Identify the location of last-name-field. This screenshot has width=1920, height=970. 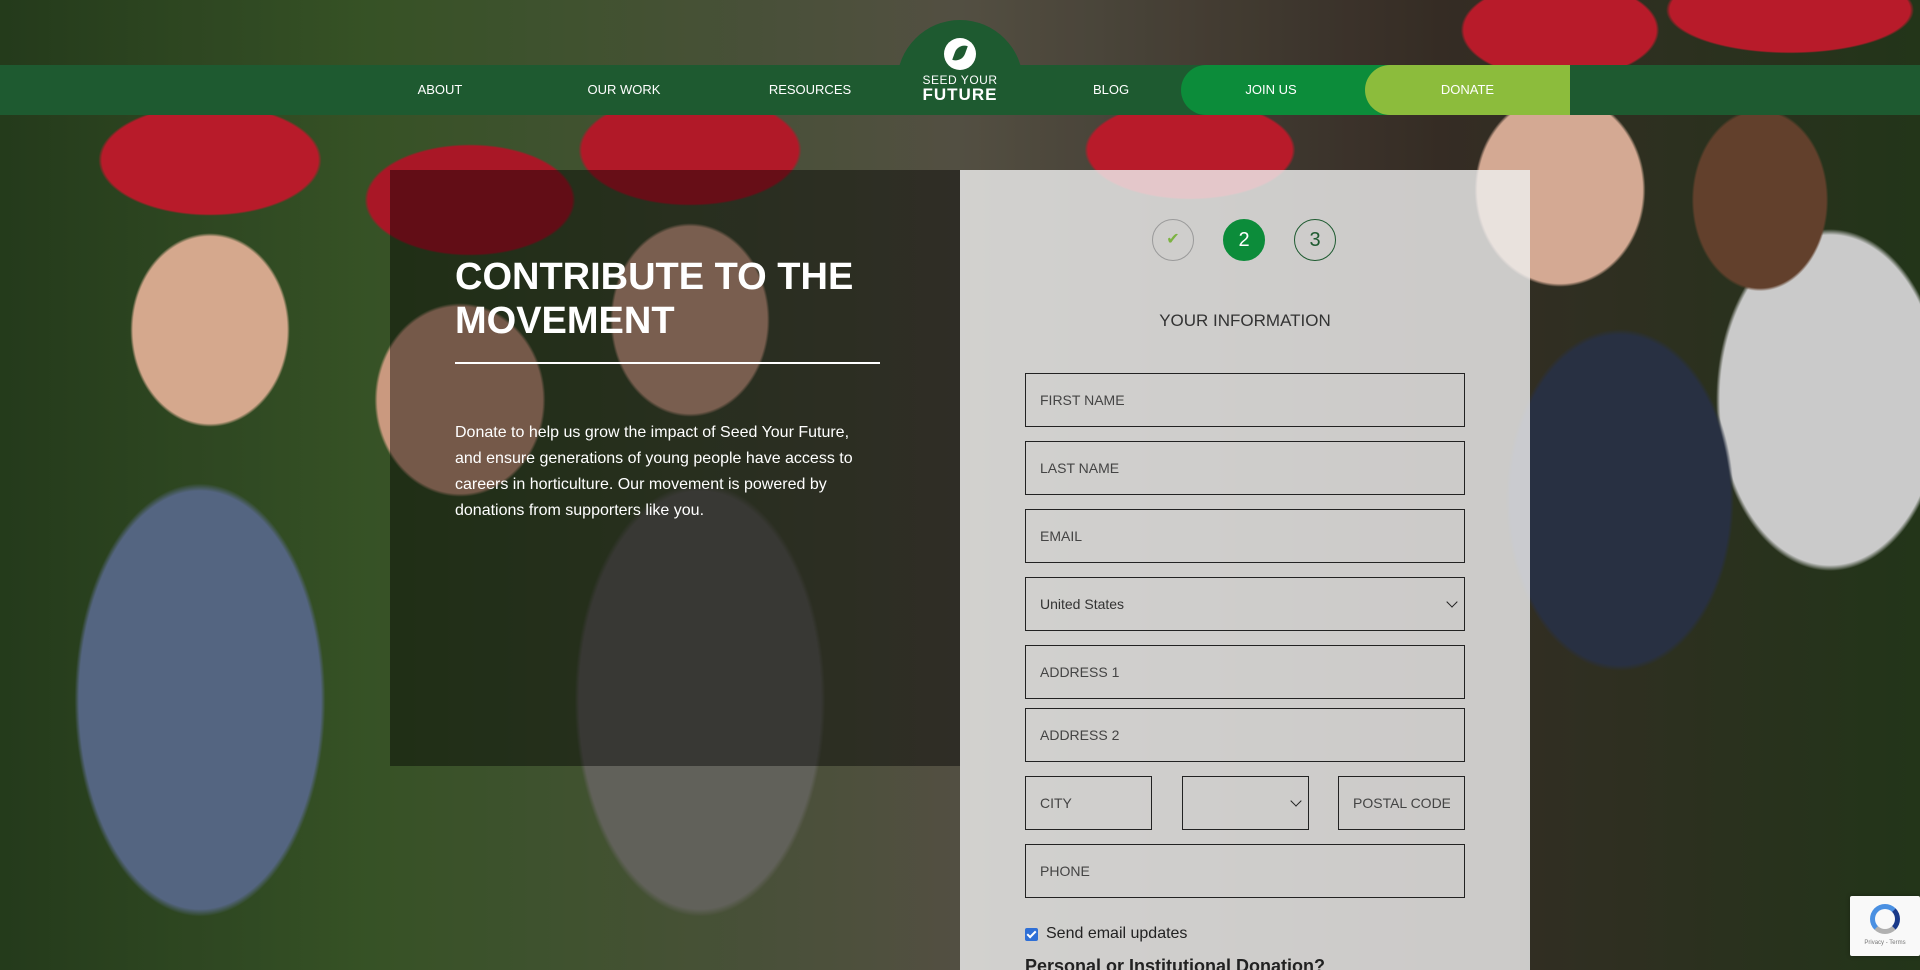
(1245, 468).